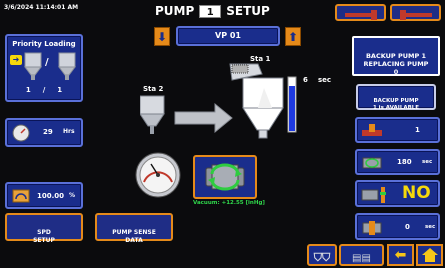  What do you see at coordinates (256, 101) in the screenshot?
I see `sta1-hopper-icon` at bounding box center [256, 101].